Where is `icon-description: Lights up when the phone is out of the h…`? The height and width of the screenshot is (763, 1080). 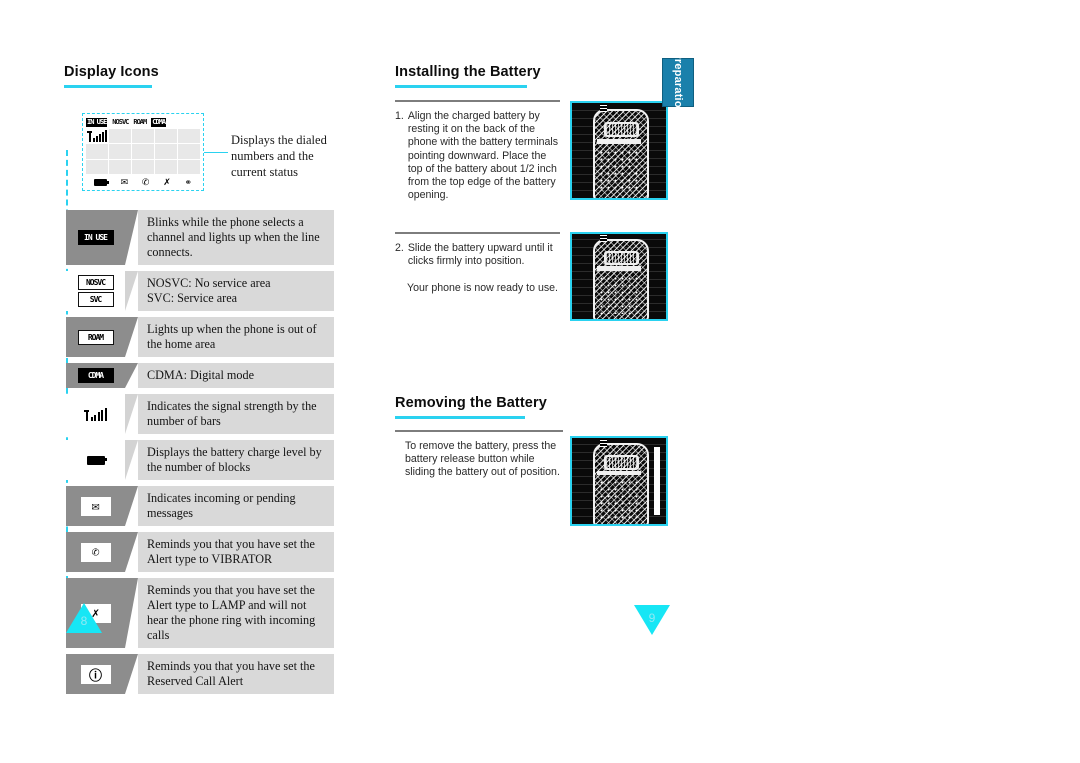 icon-description: Lights up when the phone is out of the h… is located at coordinates (236, 337).